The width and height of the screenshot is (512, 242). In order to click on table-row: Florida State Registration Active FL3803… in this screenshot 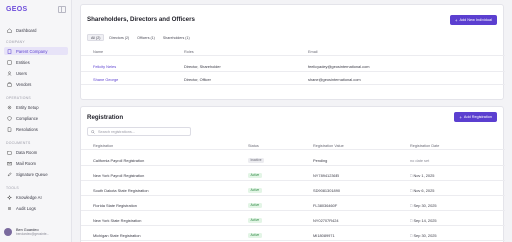, I will do `click(293, 205)`.